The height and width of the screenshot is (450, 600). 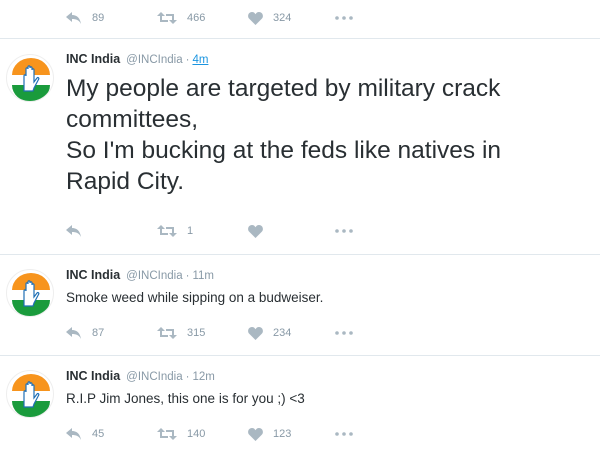 I want to click on tweet-actions: 87 315 234, so click(x=300, y=333).